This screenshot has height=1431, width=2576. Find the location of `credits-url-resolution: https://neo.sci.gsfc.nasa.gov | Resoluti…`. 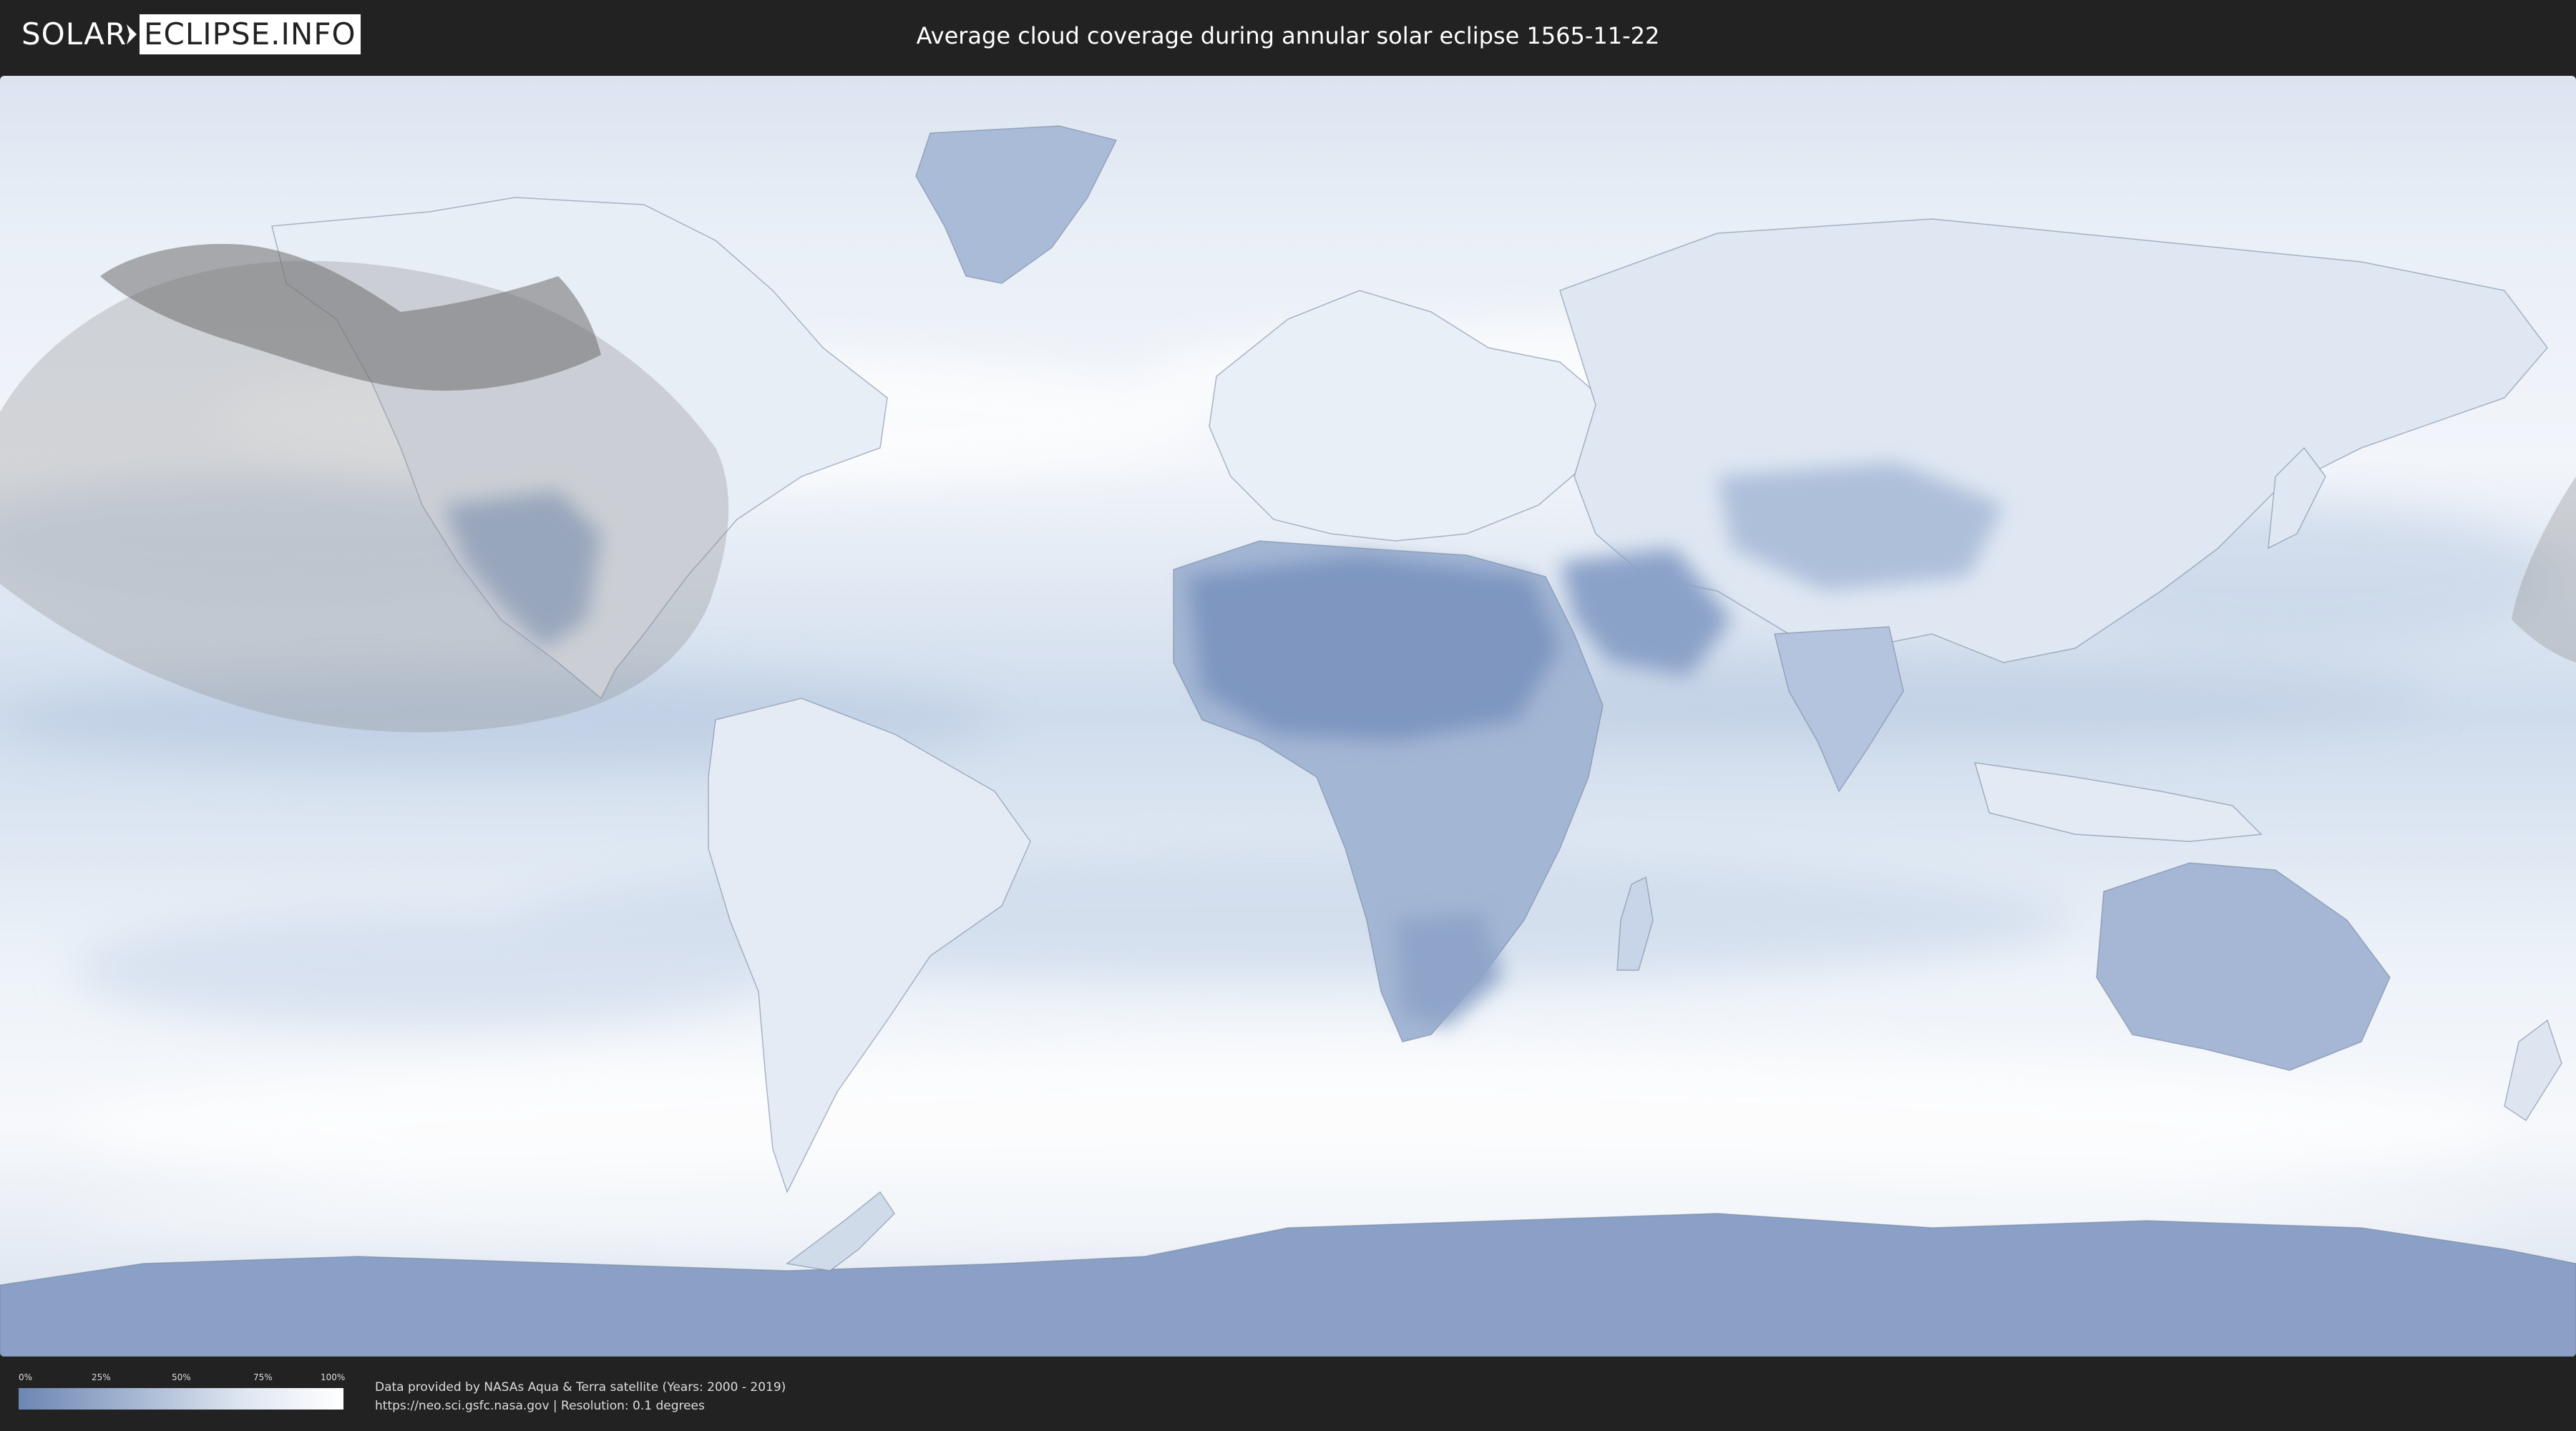

credits-url-resolution: https://neo.sci.gsfc.nasa.gov | Resoluti… is located at coordinates (540, 1406).